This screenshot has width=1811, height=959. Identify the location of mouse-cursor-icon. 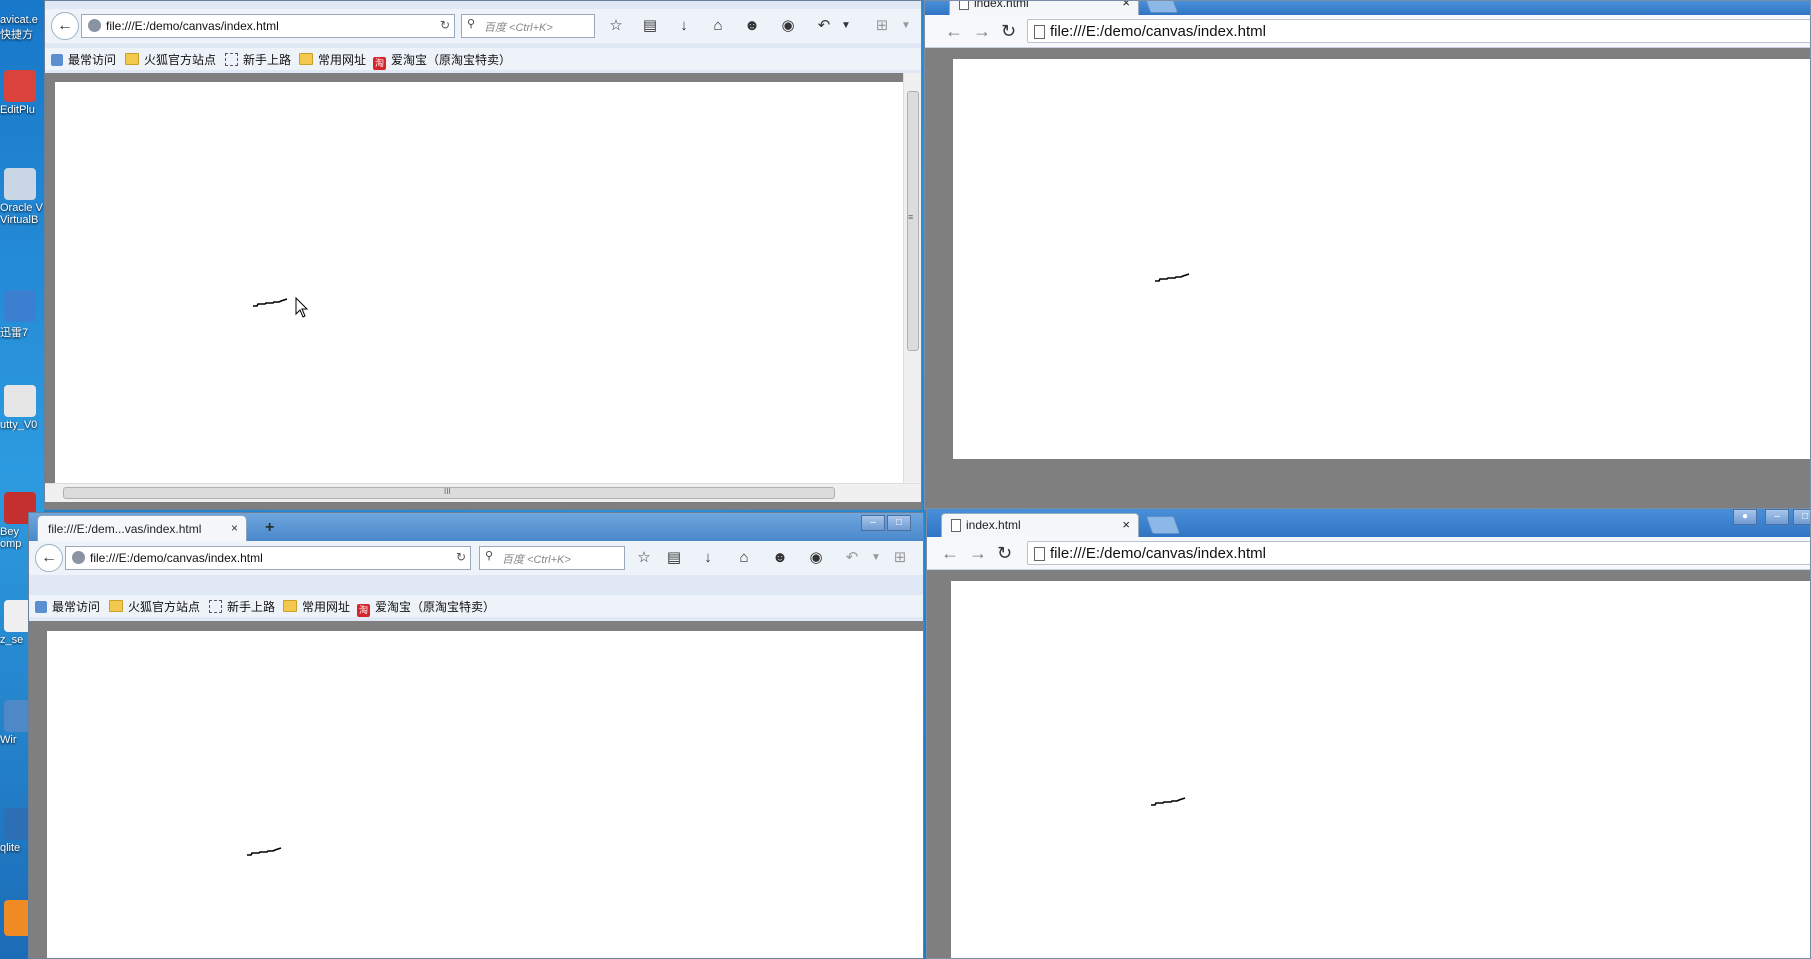
(302, 307).